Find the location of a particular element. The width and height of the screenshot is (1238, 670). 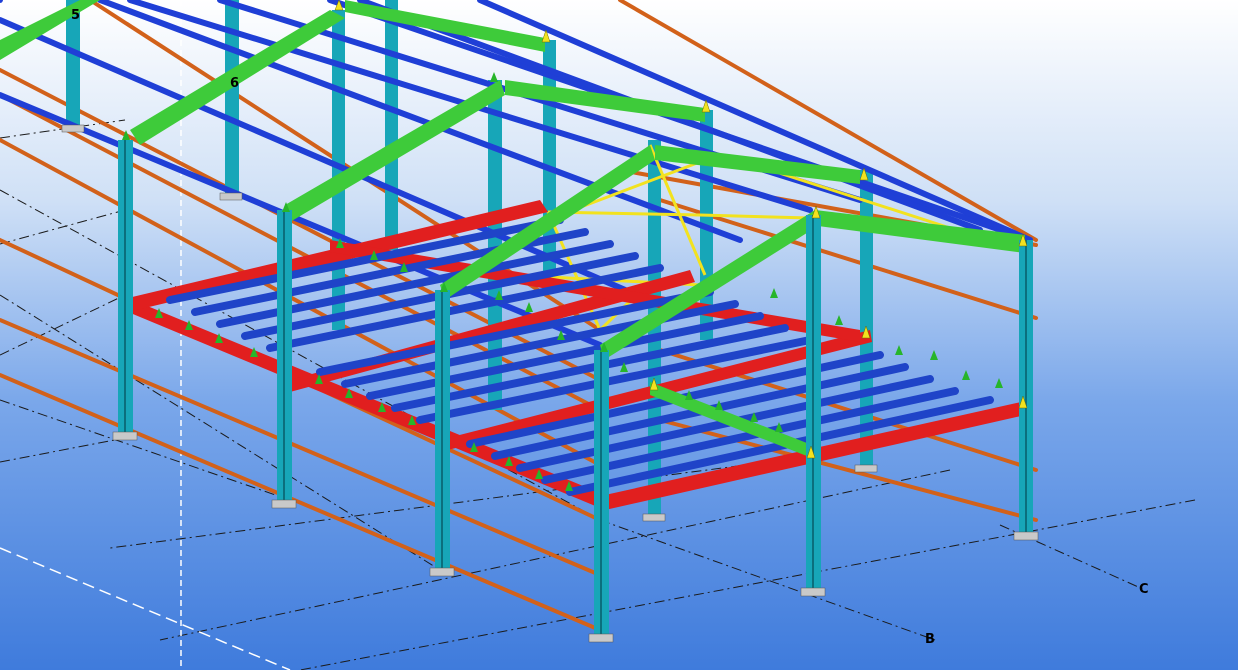

grid-label-5: 5 is located at coordinates (75, 15).